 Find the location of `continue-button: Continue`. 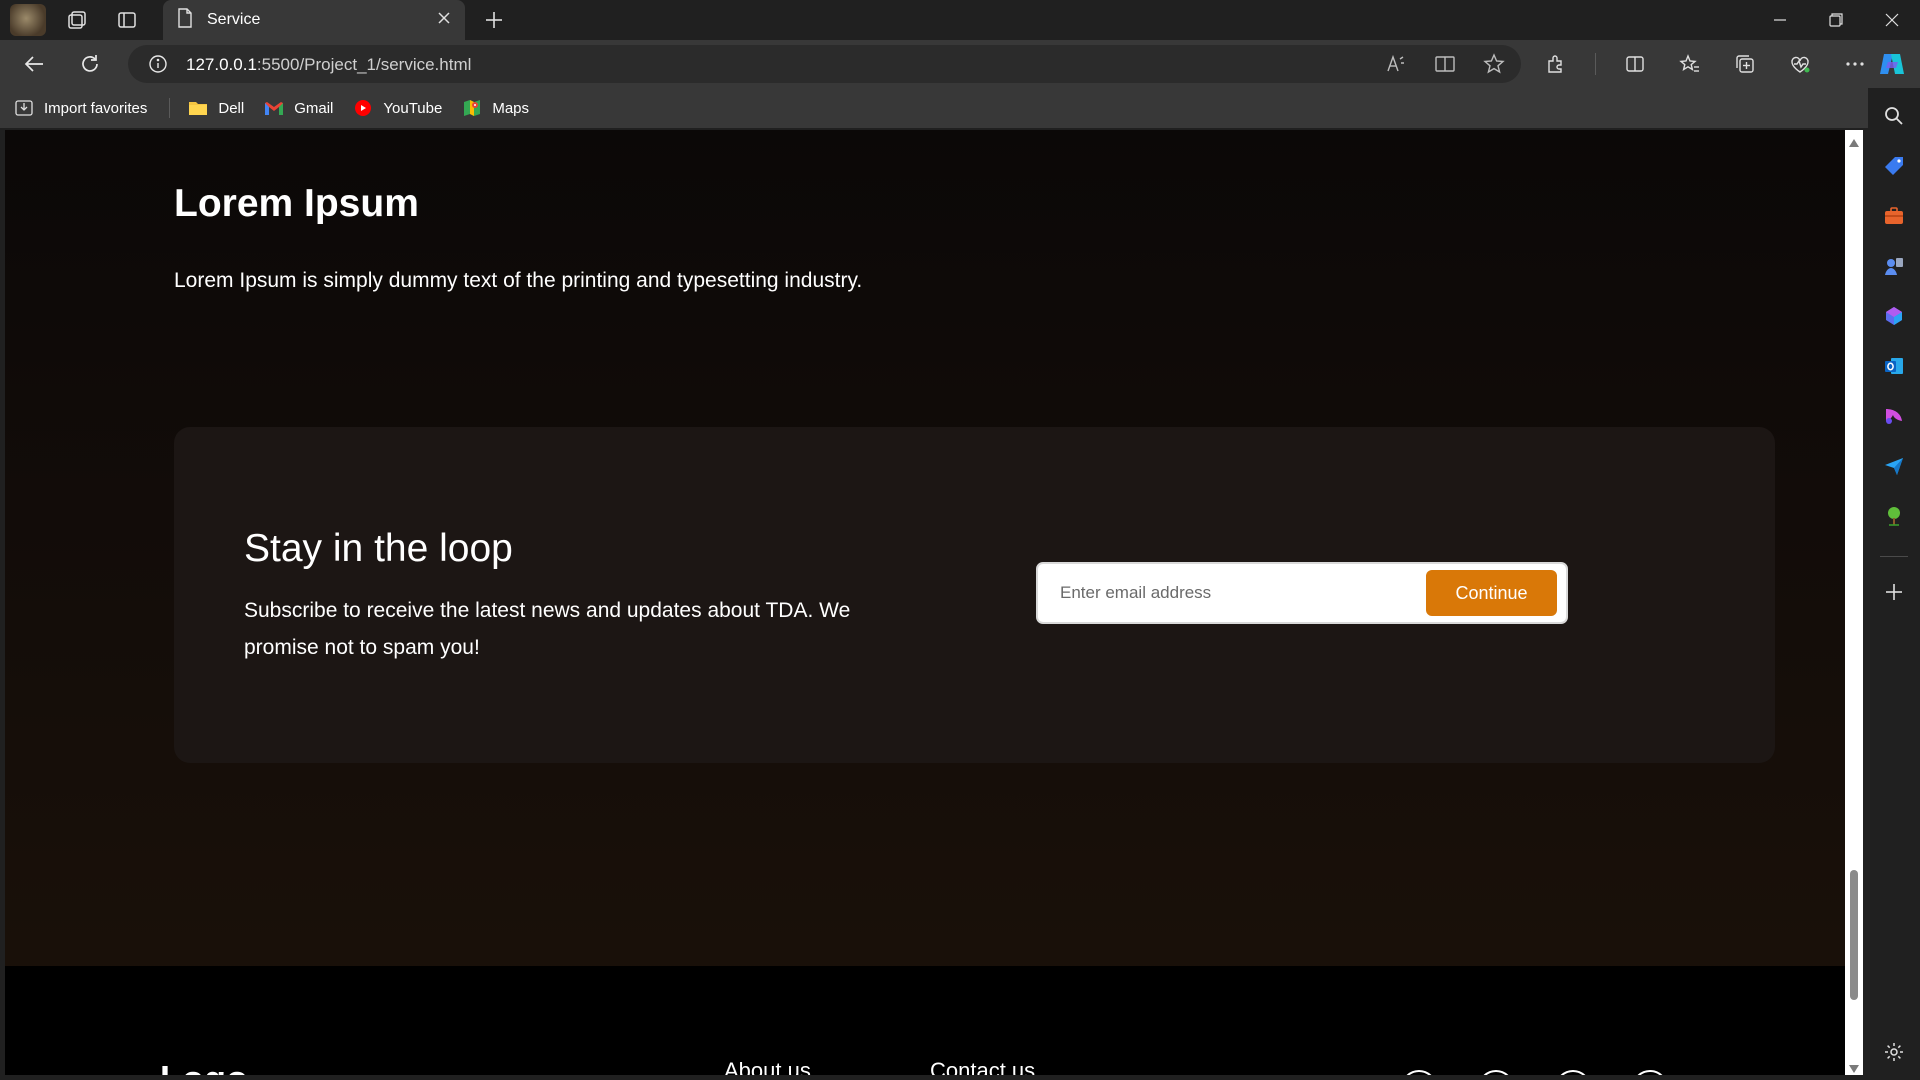

continue-button: Continue is located at coordinates (1491, 593).